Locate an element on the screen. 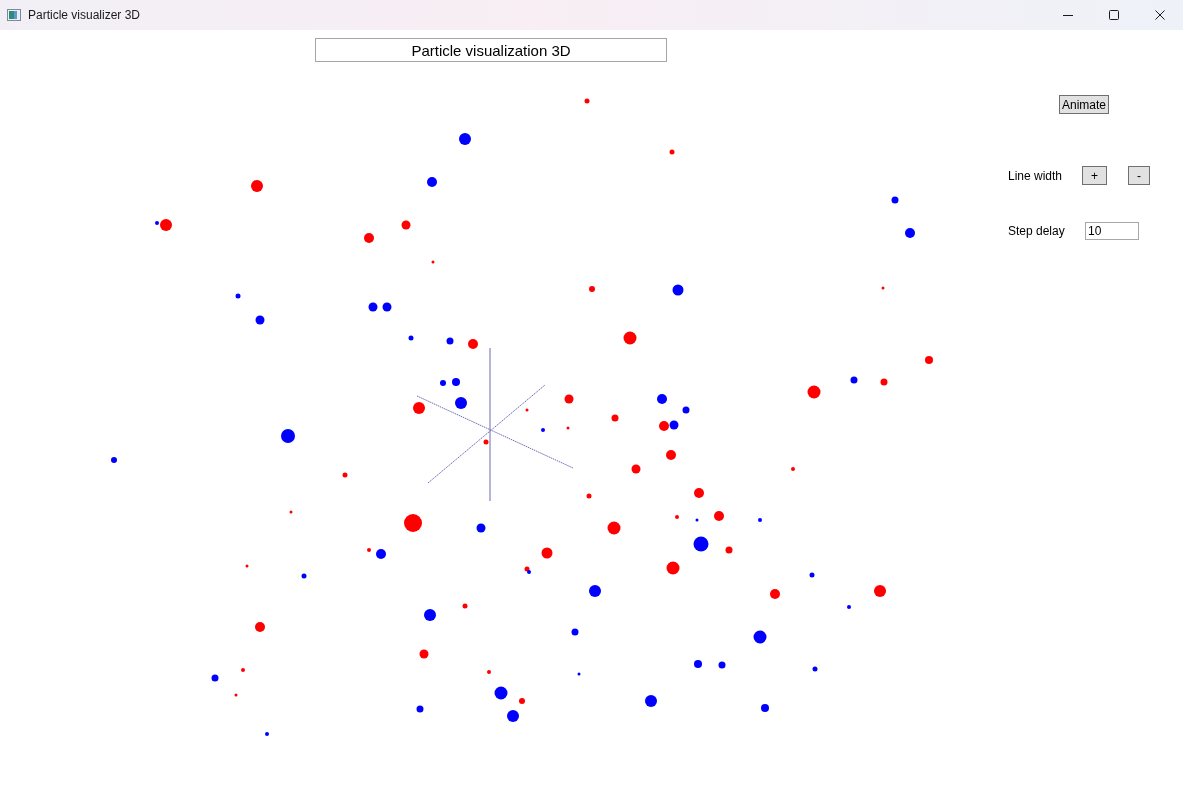 This screenshot has width=1183, height=791. line-width-label: Line width is located at coordinates (1036, 175).